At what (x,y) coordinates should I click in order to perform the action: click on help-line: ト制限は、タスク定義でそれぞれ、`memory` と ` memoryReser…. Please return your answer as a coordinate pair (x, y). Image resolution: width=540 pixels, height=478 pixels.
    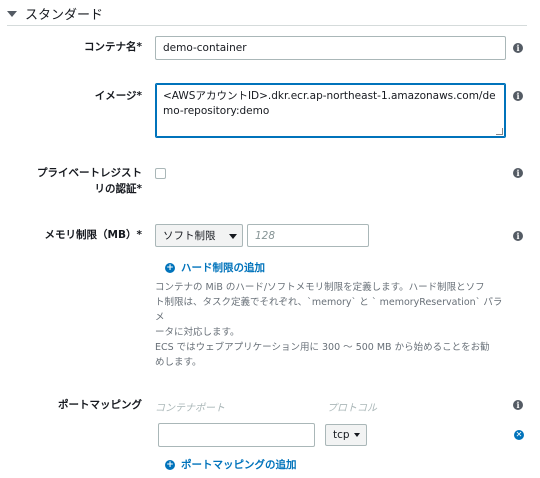
    Looking at the image, I should click on (329, 310).